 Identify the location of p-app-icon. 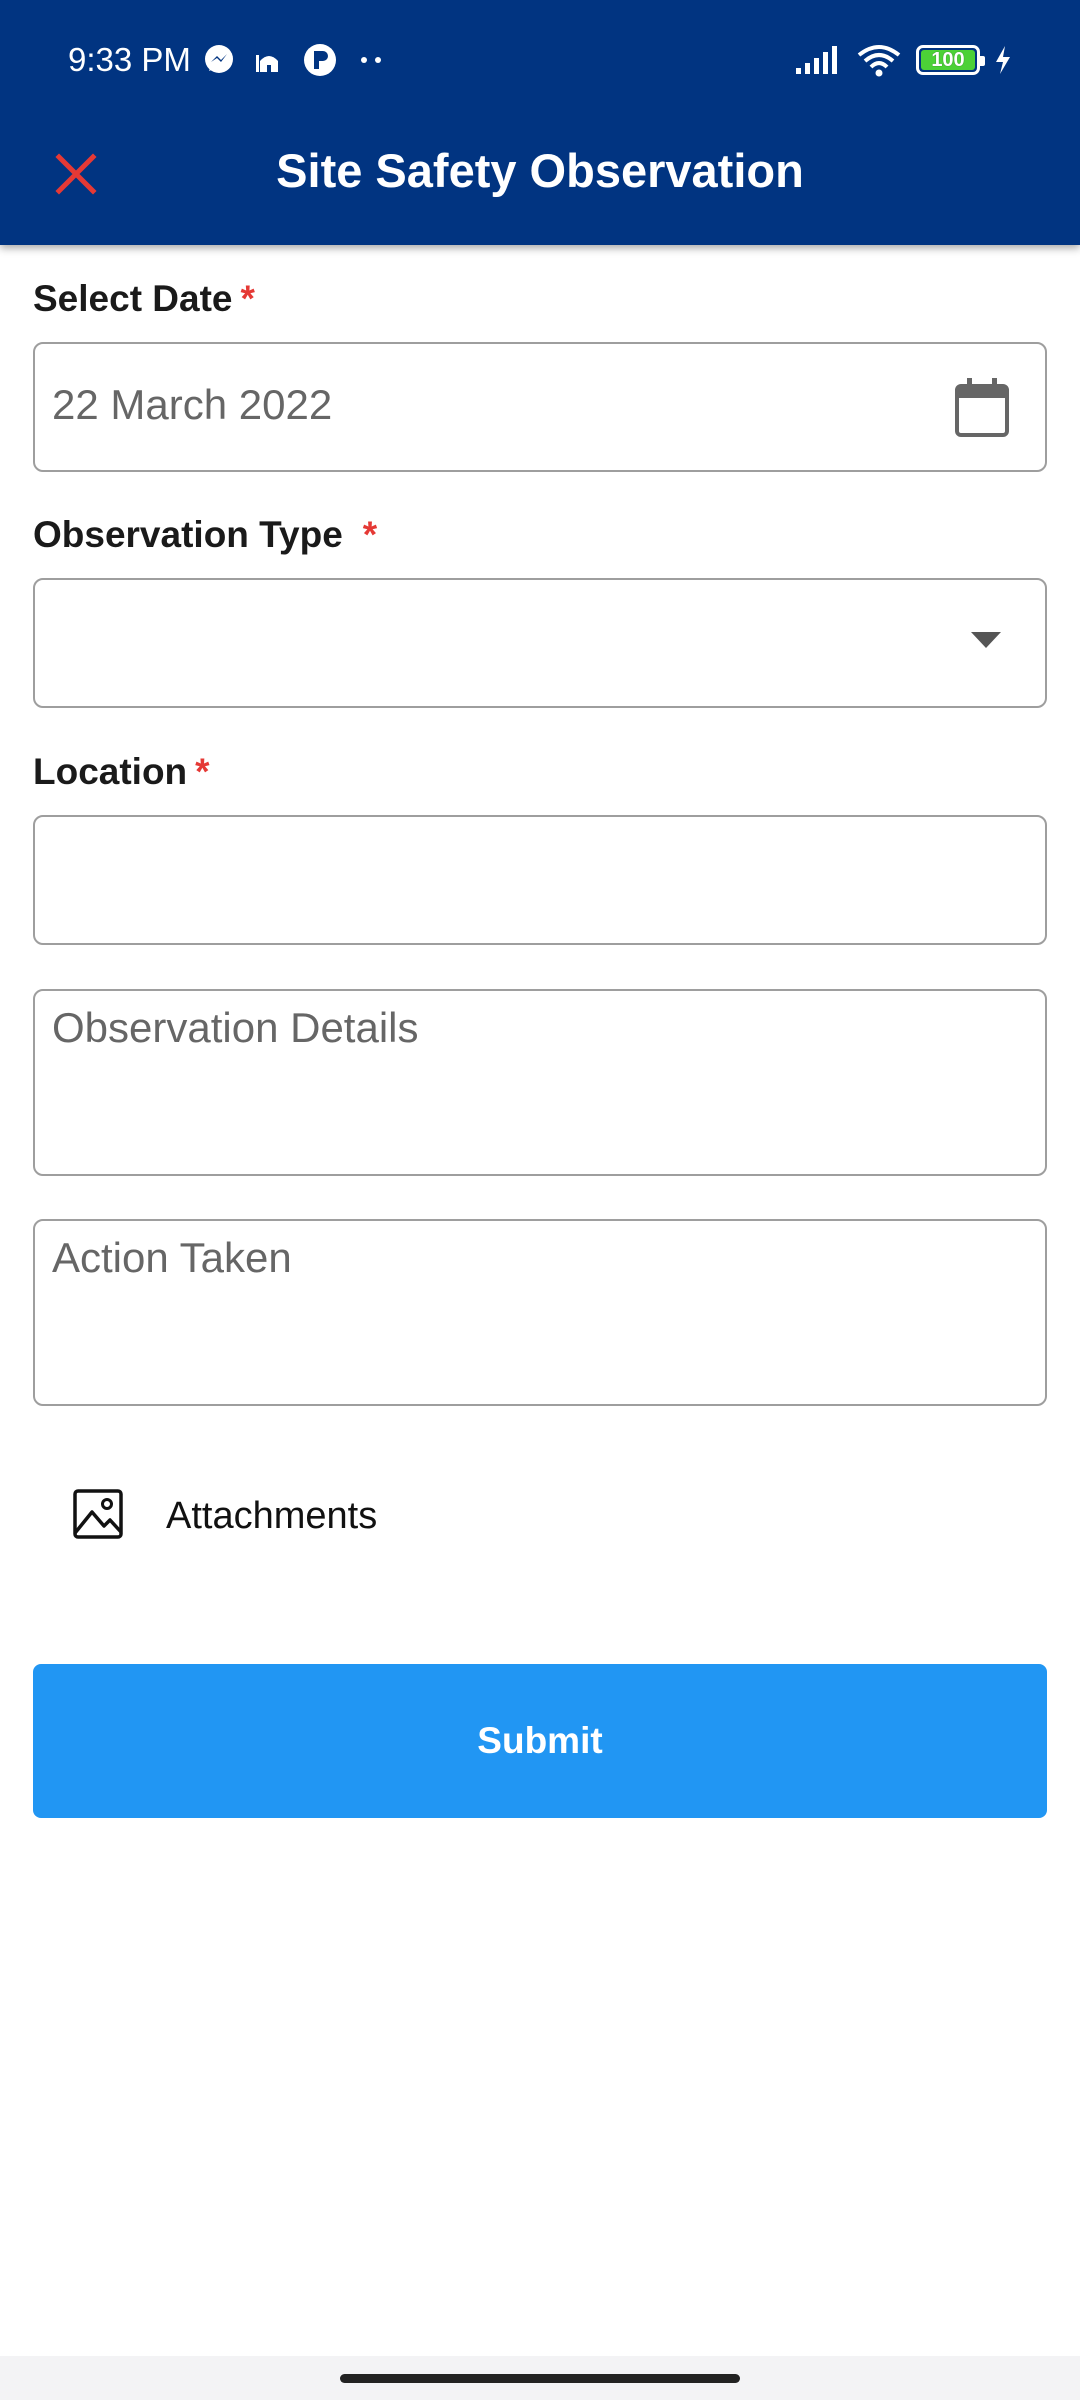
(320, 60).